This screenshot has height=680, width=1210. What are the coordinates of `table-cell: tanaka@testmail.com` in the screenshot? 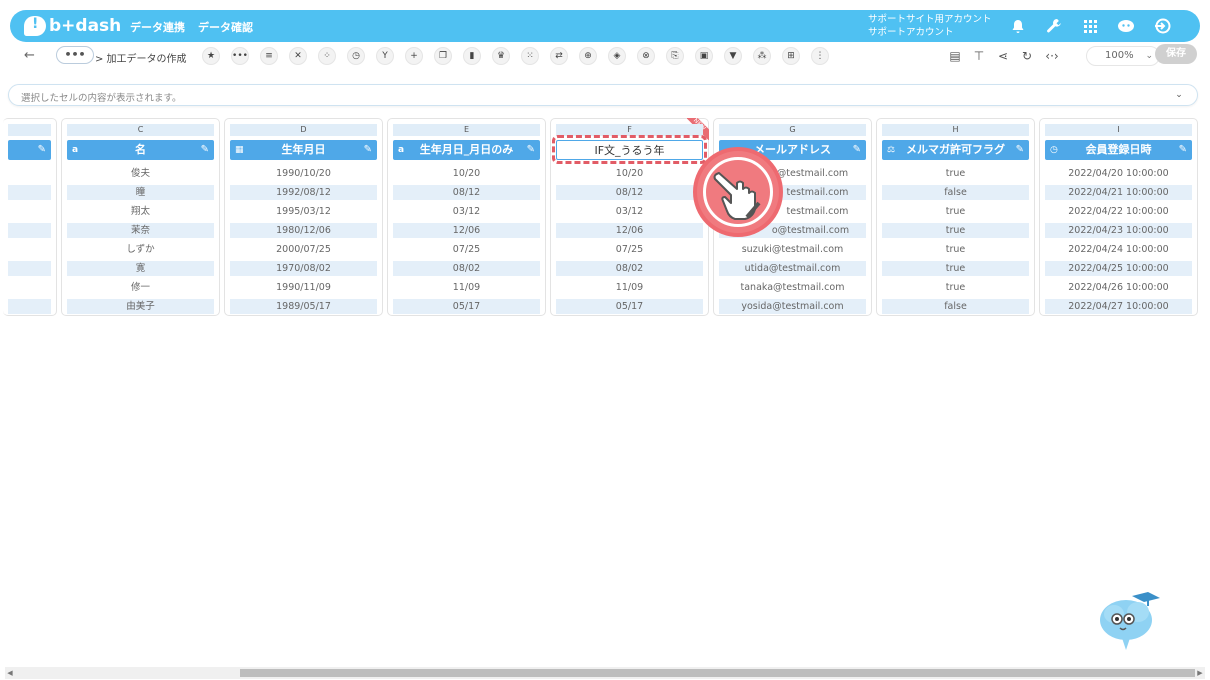 It's located at (792, 287).